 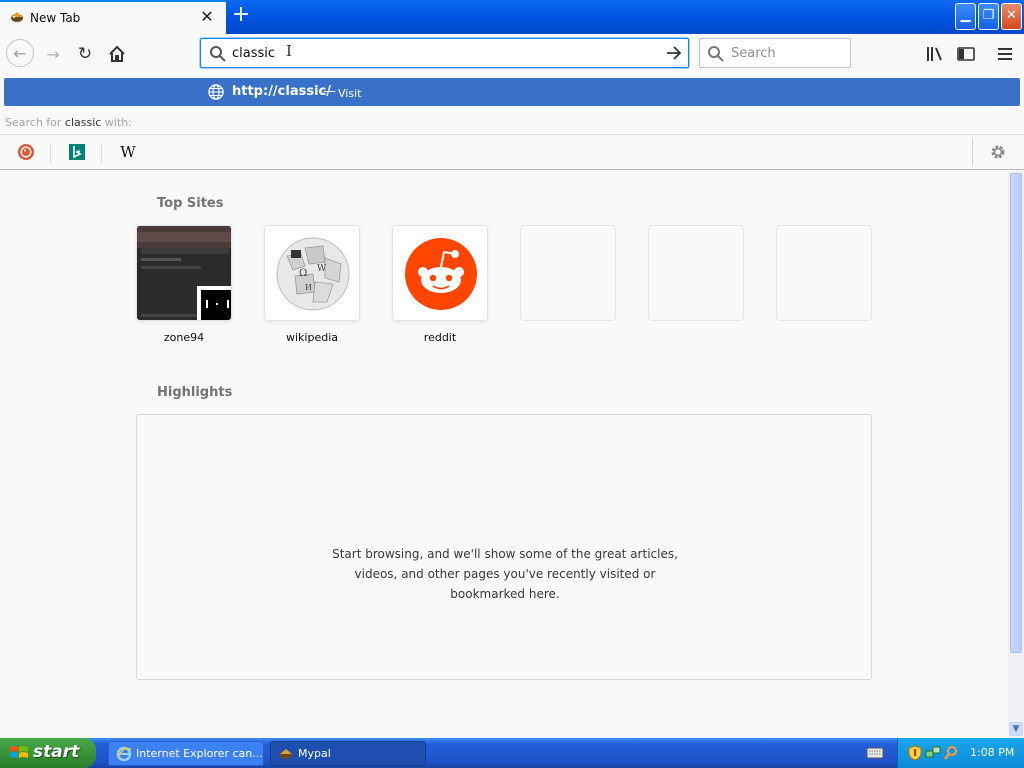 What do you see at coordinates (77, 152) in the screenshot?
I see `bing-icon` at bounding box center [77, 152].